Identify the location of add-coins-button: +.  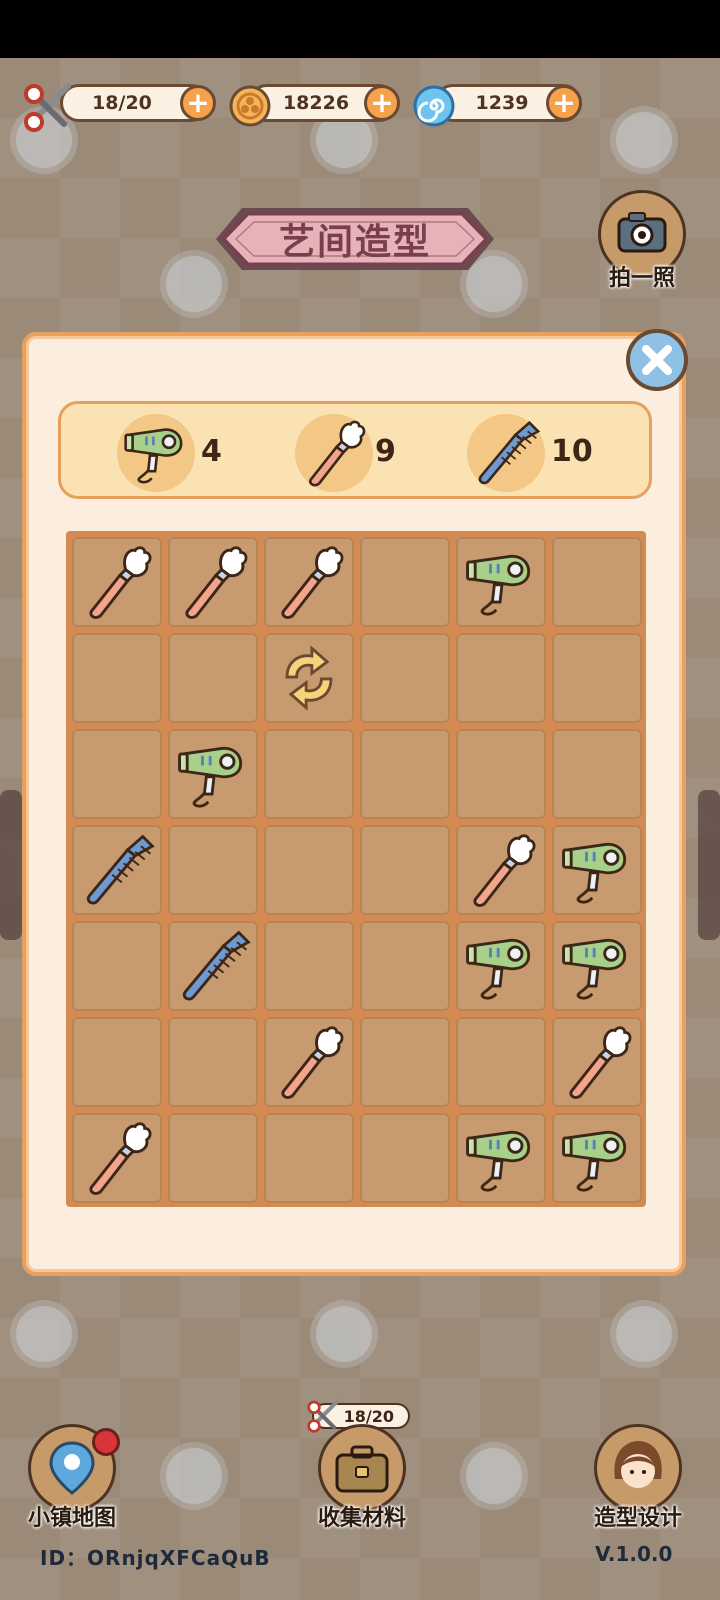
(382, 103).